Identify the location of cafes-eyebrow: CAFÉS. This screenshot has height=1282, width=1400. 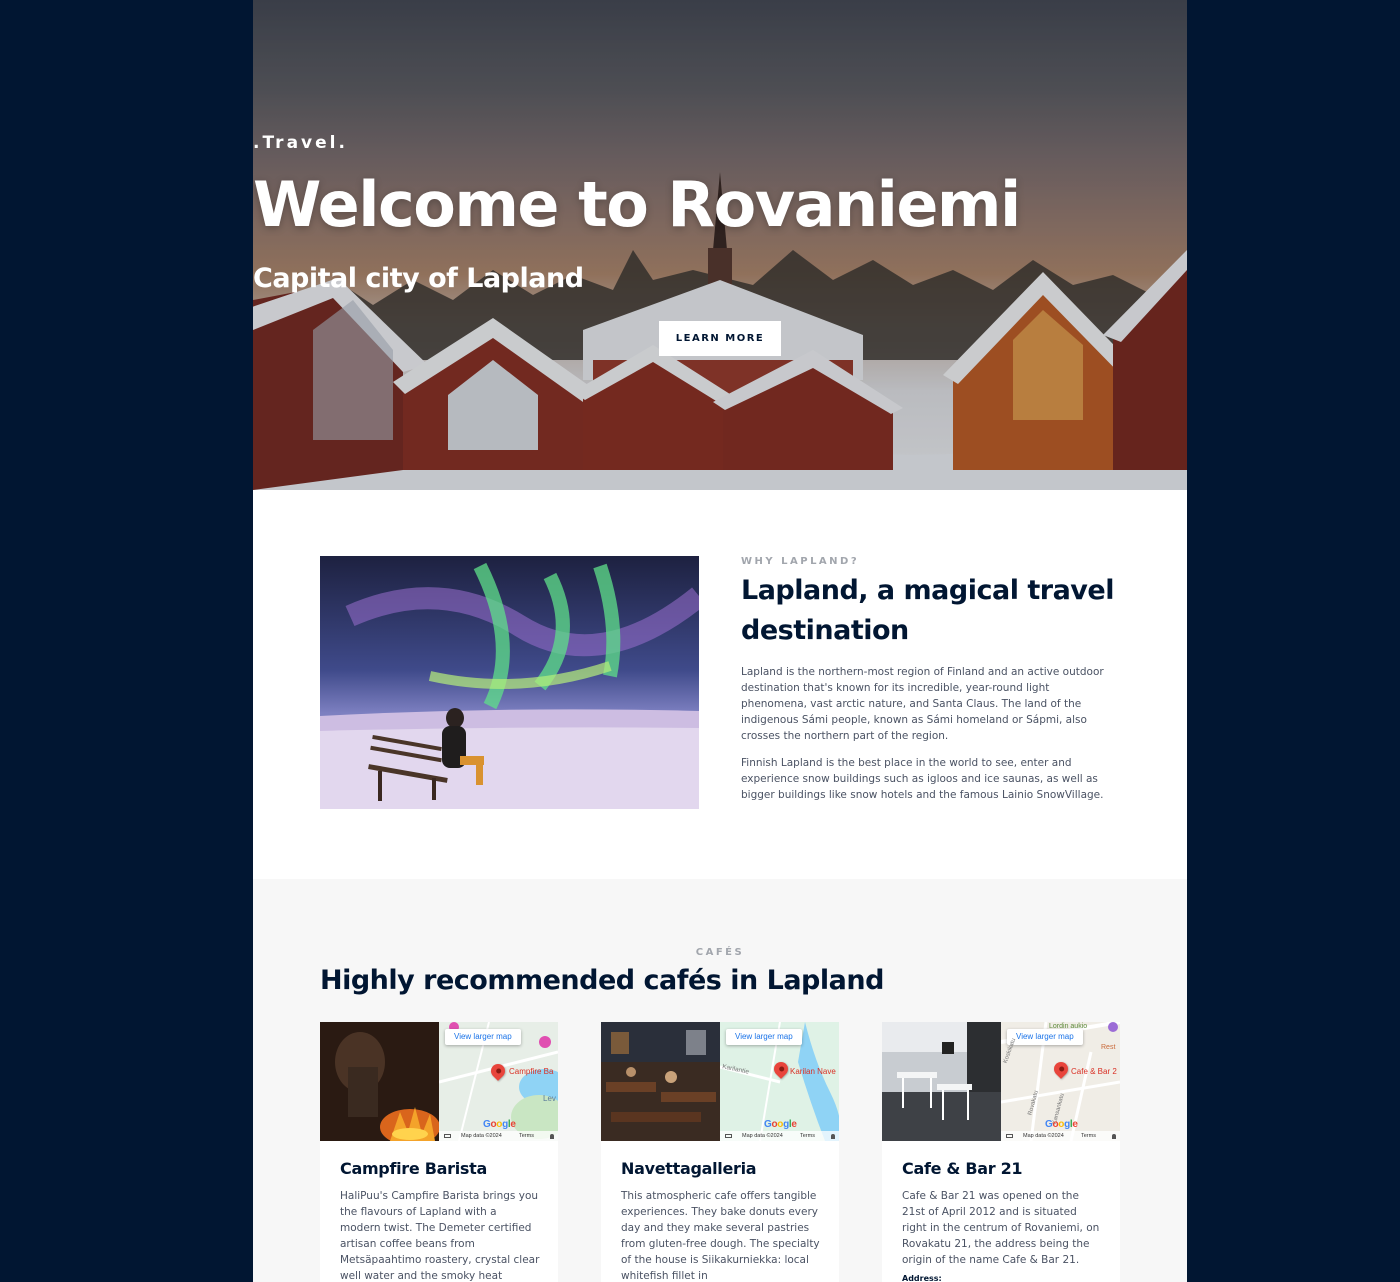
(720, 952).